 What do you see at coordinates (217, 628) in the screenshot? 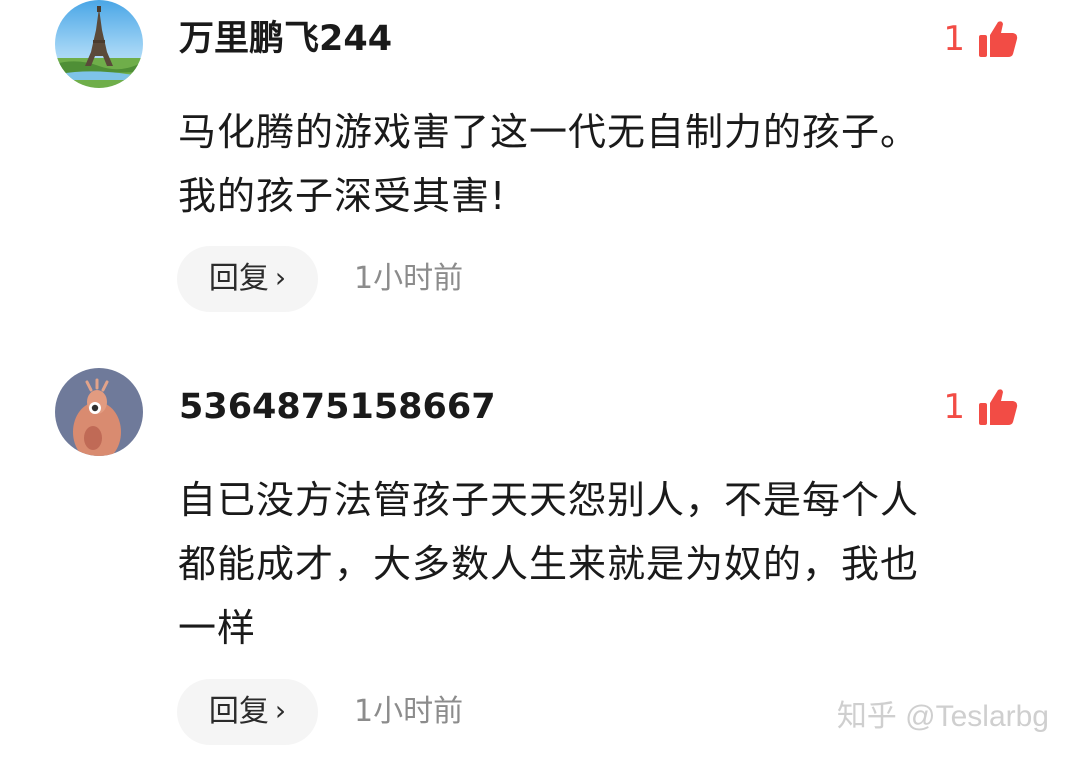
I see `comment-line: 一样` at bounding box center [217, 628].